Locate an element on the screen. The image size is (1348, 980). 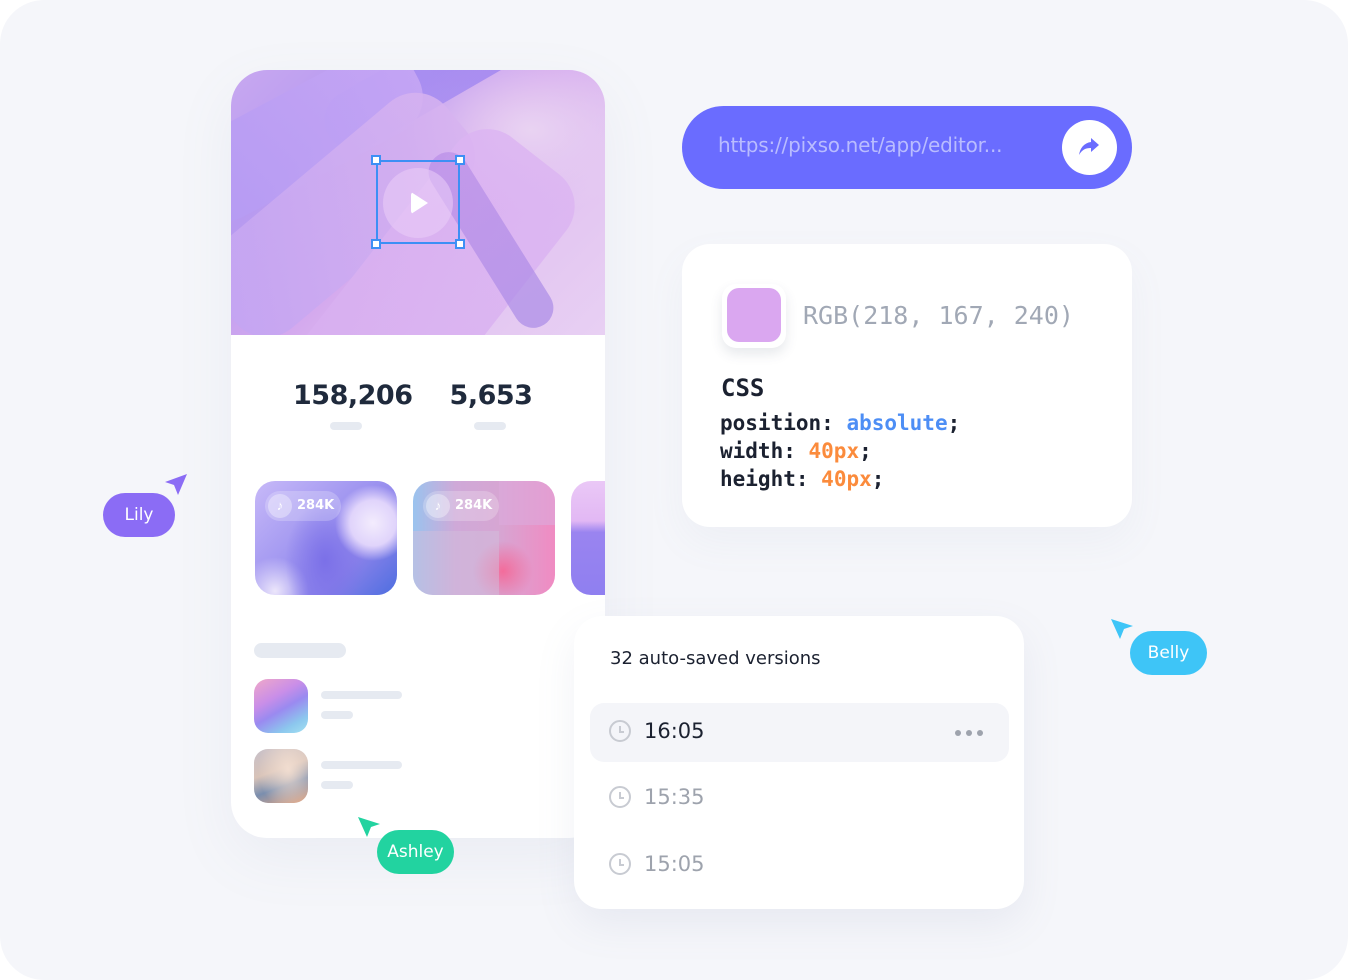
version-time: 15:05 is located at coordinates (674, 864).